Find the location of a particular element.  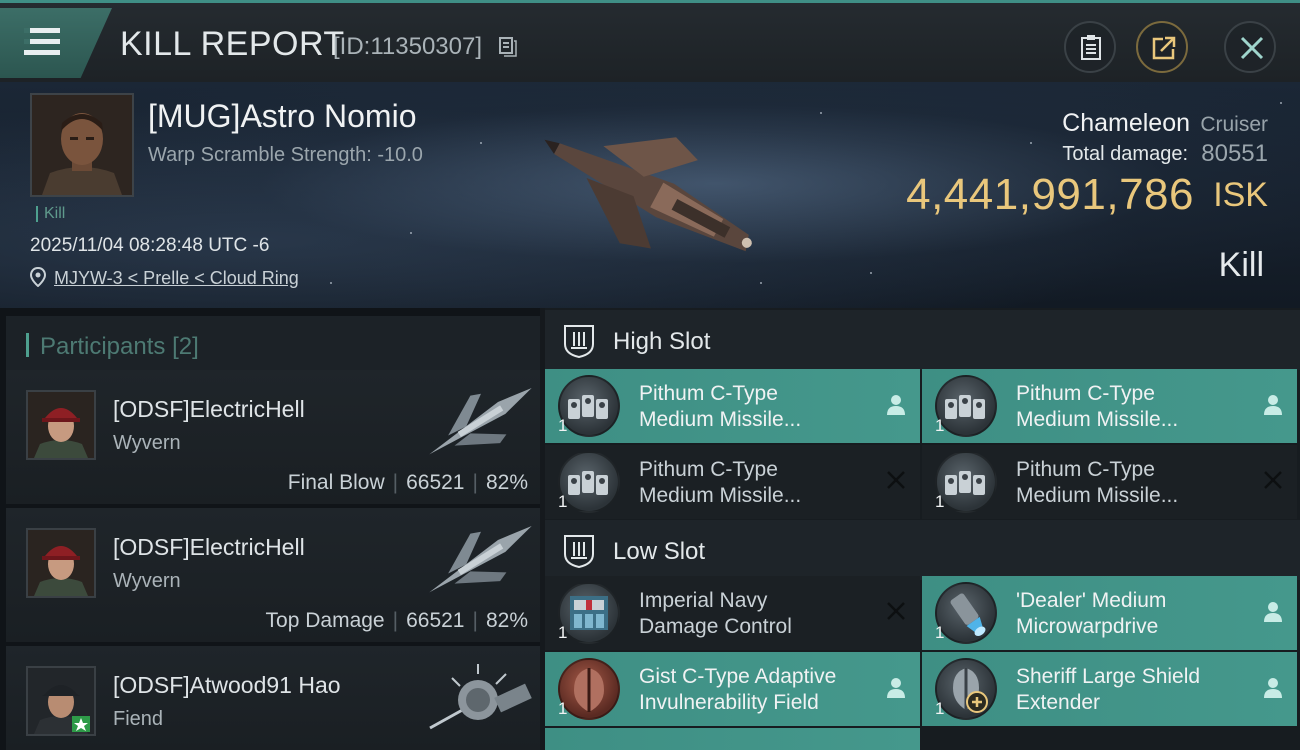

participant-card: [ODSF]Atwood91 Hao Fiend is located at coordinates (273, 698).